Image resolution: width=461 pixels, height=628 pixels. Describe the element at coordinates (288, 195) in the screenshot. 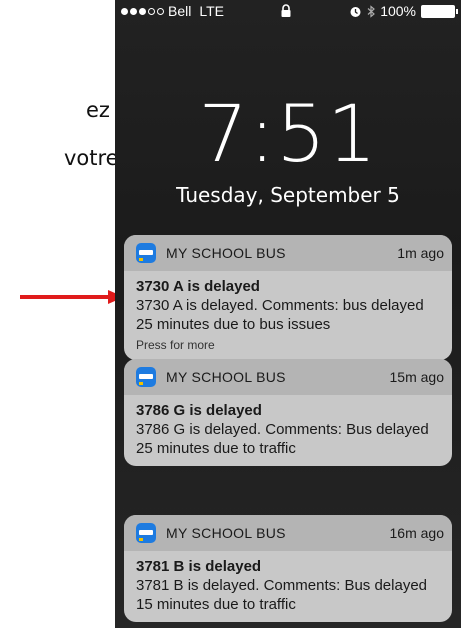

I see `lock-date: Tuesday, September 5` at that location.